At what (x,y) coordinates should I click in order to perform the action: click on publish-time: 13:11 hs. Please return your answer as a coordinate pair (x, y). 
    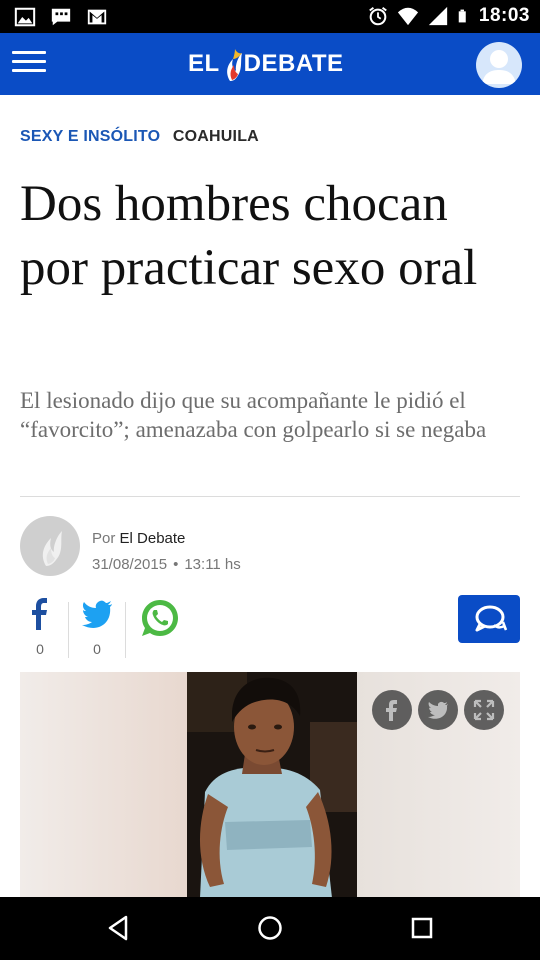
    Looking at the image, I should click on (212, 564).